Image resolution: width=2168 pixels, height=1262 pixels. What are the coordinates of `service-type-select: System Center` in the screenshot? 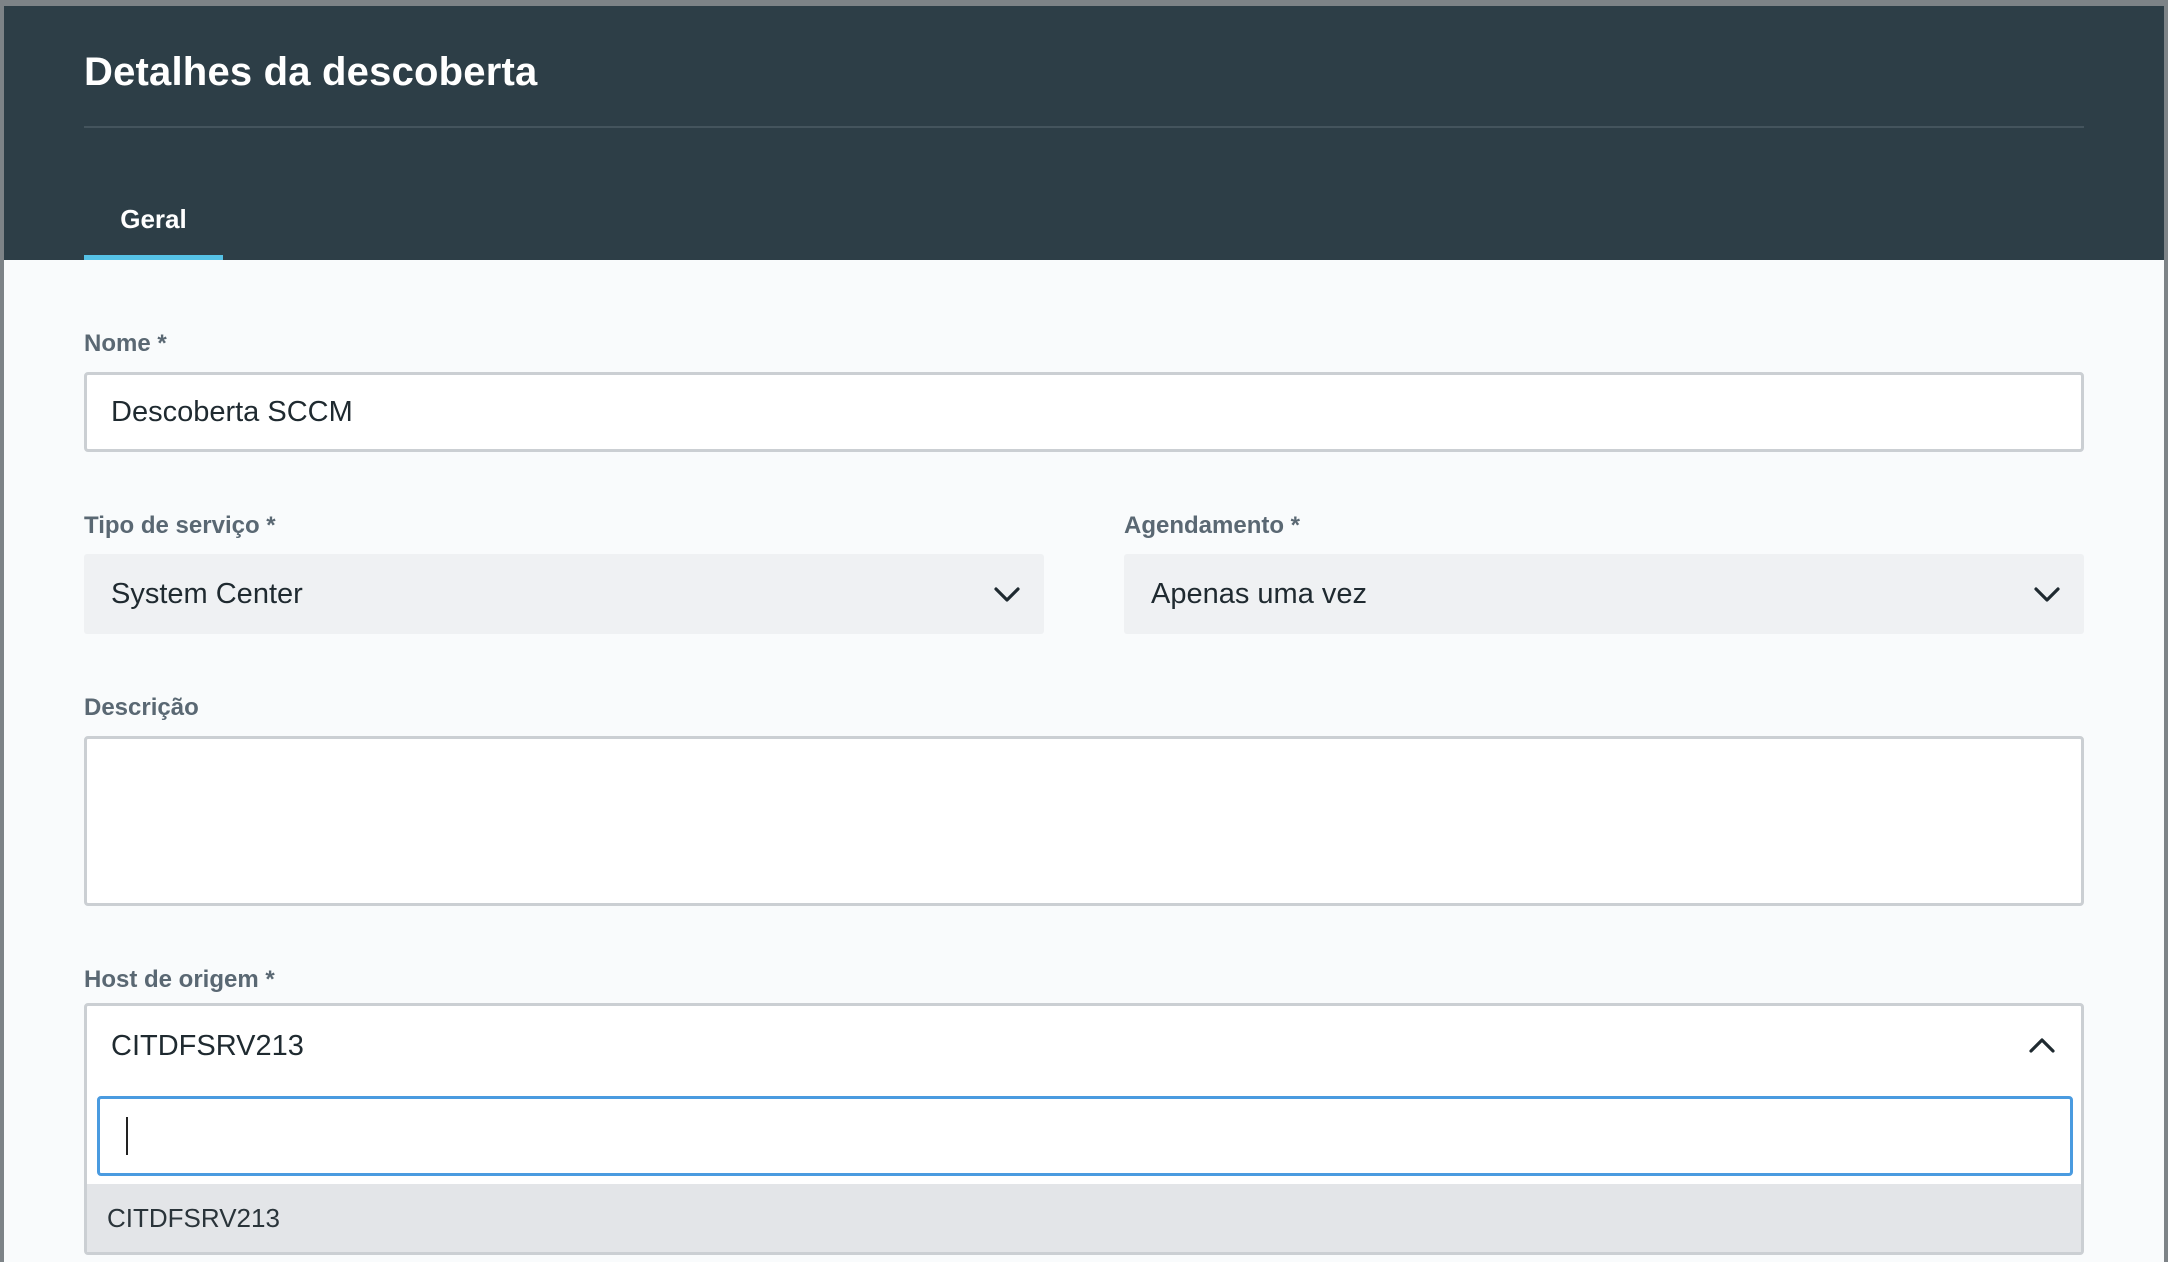 It's located at (564, 594).